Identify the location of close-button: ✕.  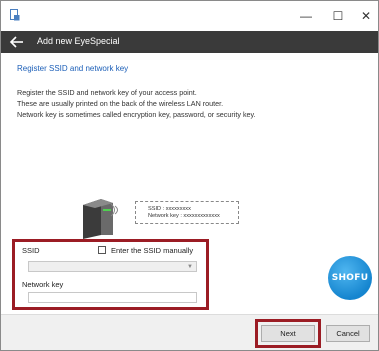
(364, 16).